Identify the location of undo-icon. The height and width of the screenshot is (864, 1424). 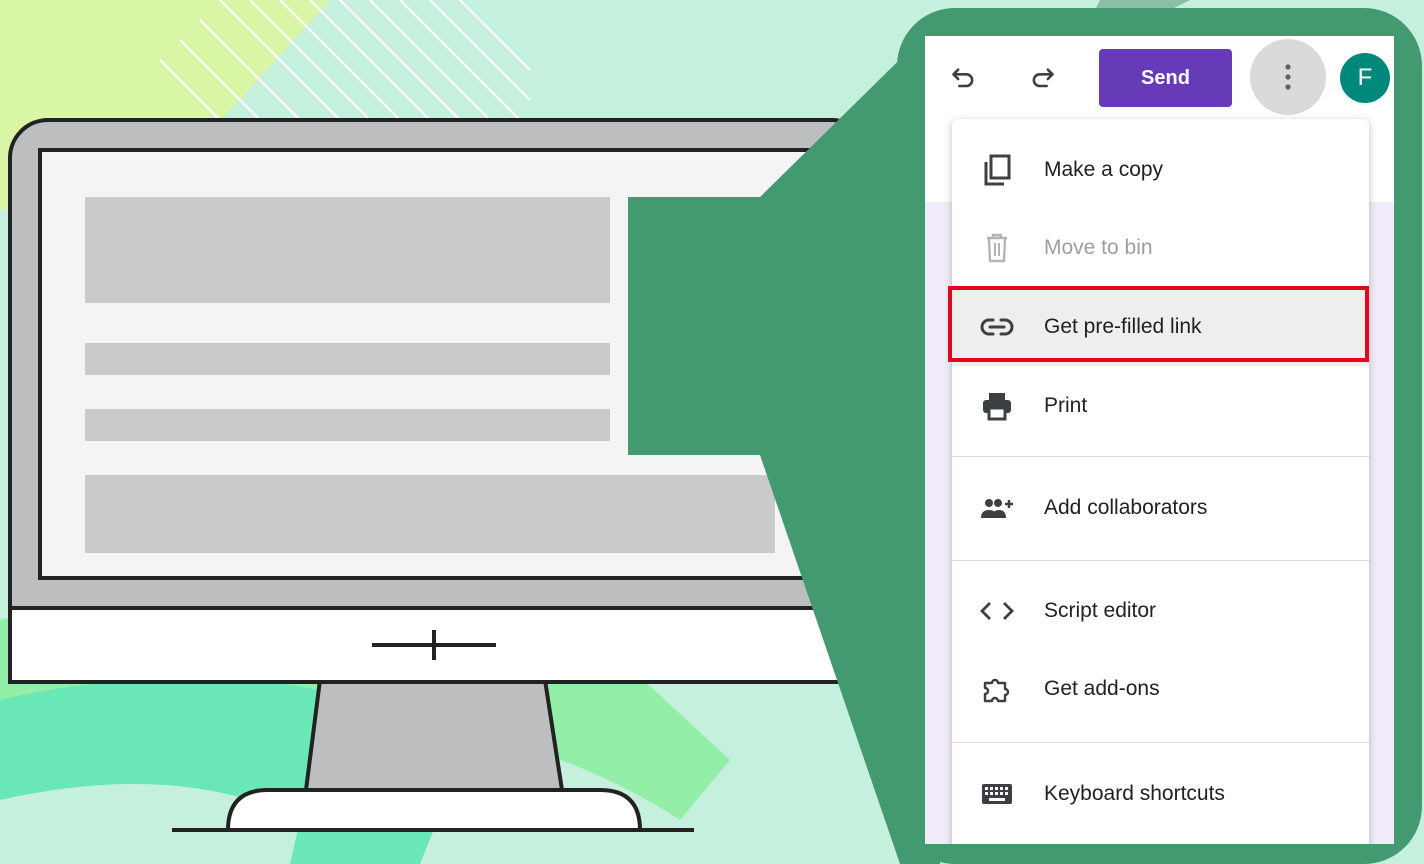
(964, 79).